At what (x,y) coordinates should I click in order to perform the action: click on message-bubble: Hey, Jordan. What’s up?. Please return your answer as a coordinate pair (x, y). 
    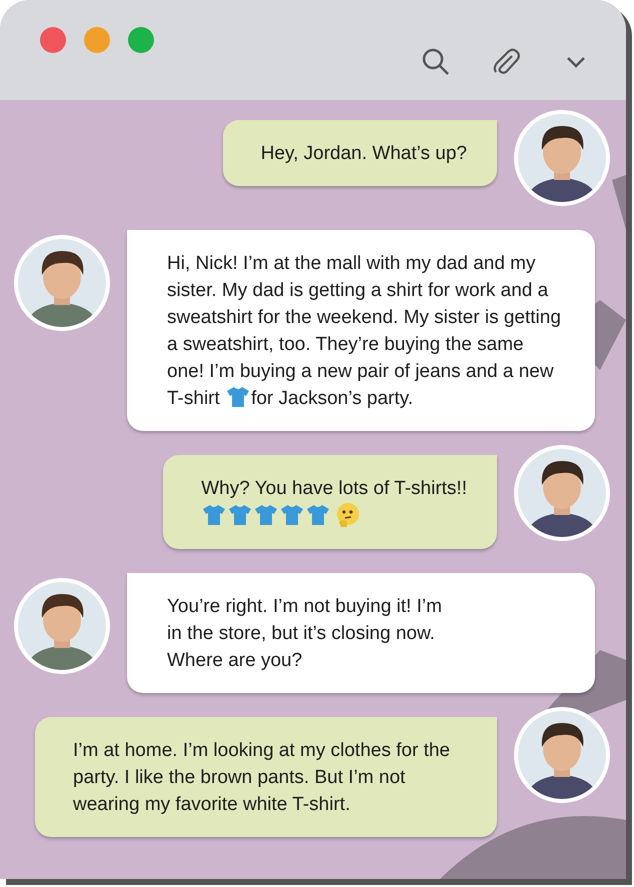
    Looking at the image, I should click on (359, 153).